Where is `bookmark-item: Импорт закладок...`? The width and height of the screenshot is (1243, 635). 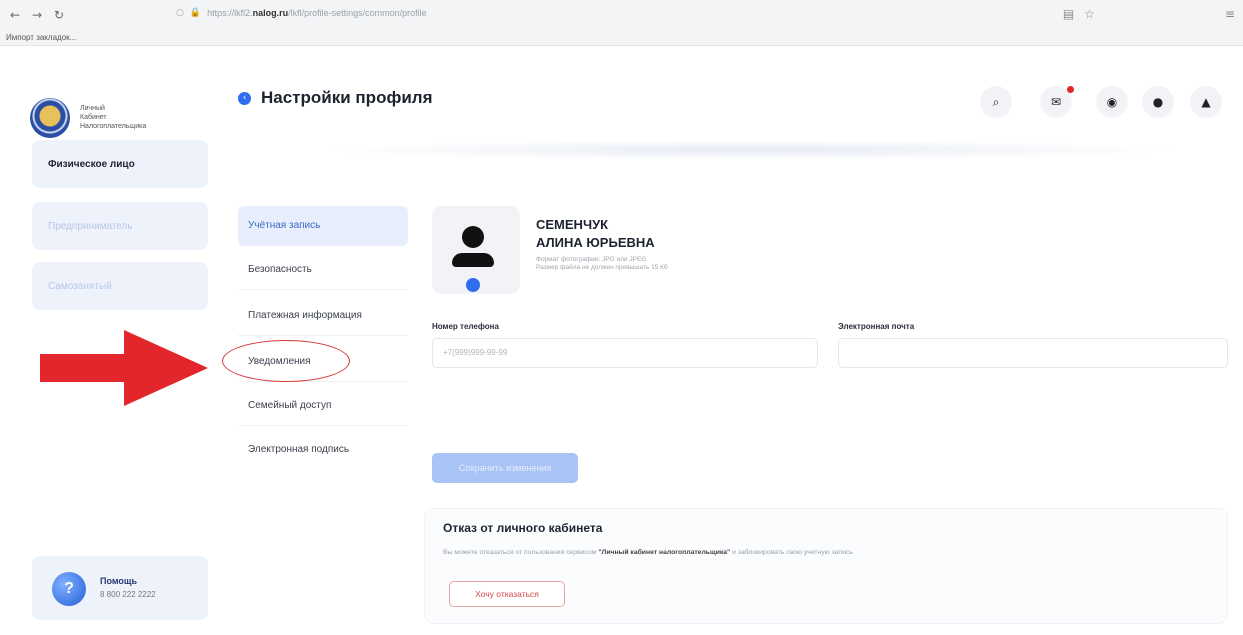
bookmark-item: Импорт закладок... is located at coordinates (41, 37).